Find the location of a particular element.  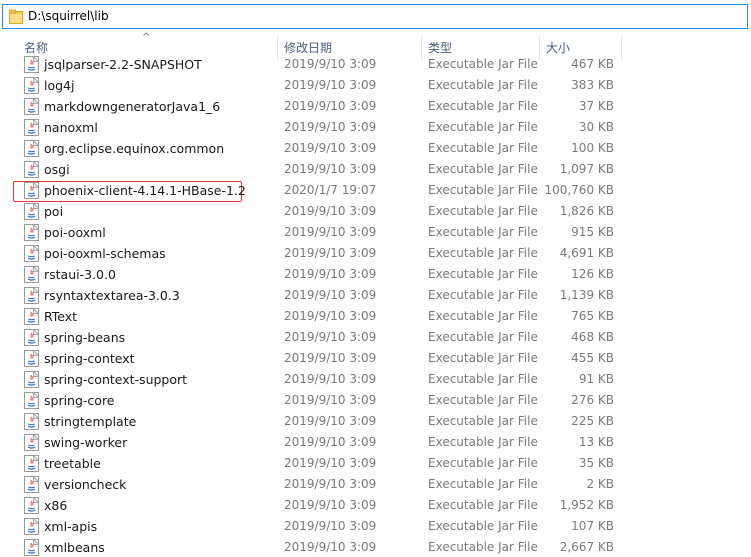

file-name: spring-context-support is located at coordinates (115, 379).